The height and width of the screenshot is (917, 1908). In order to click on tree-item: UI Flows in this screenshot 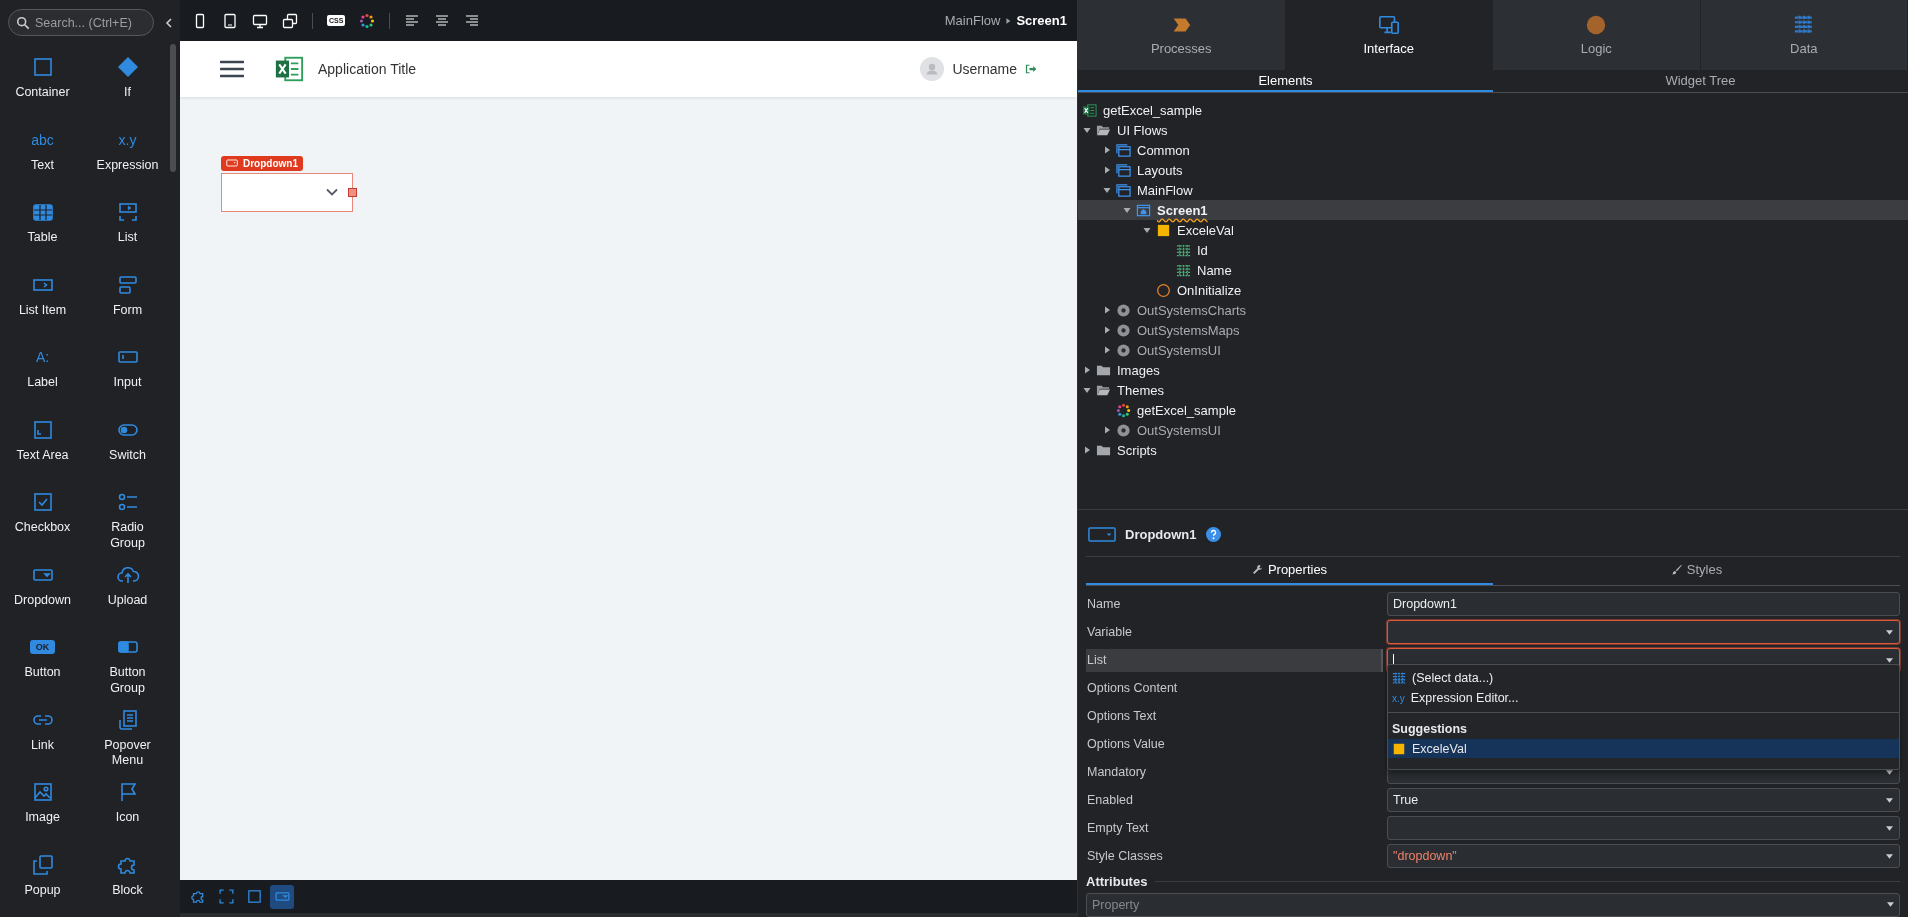, I will do `click(1493, 130)`.